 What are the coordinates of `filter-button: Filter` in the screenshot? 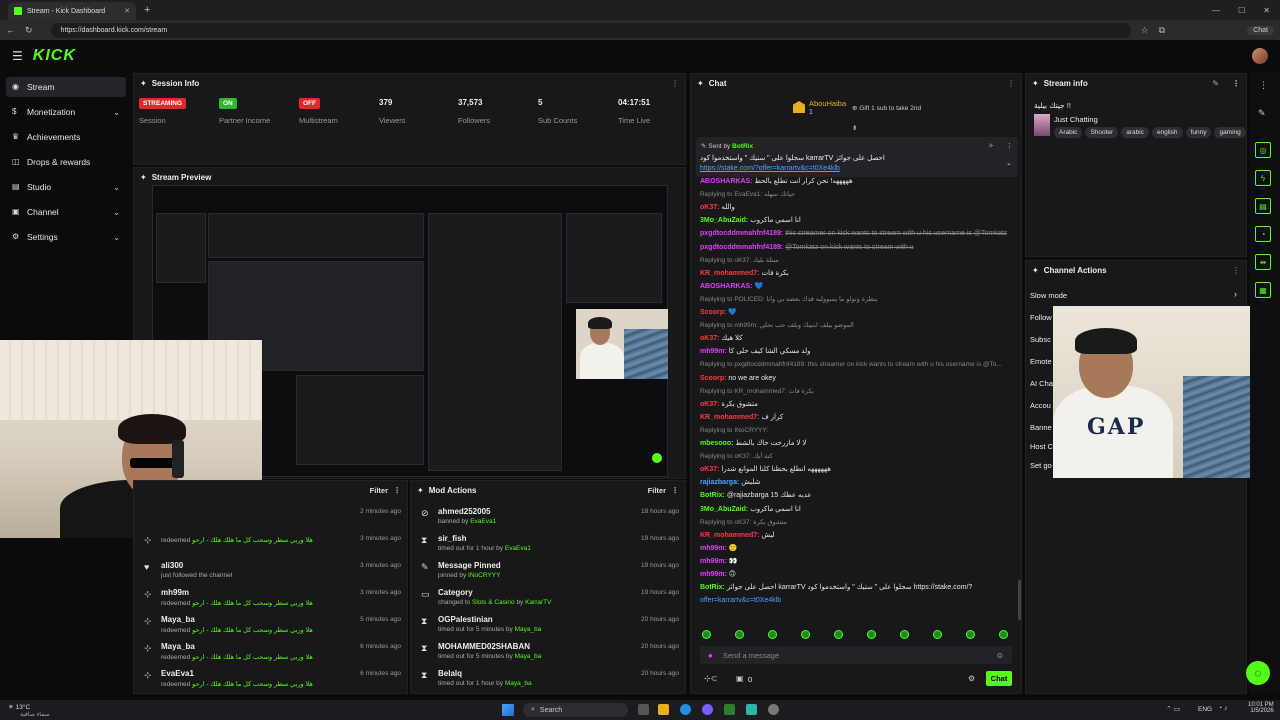 It's located at (379, 490).